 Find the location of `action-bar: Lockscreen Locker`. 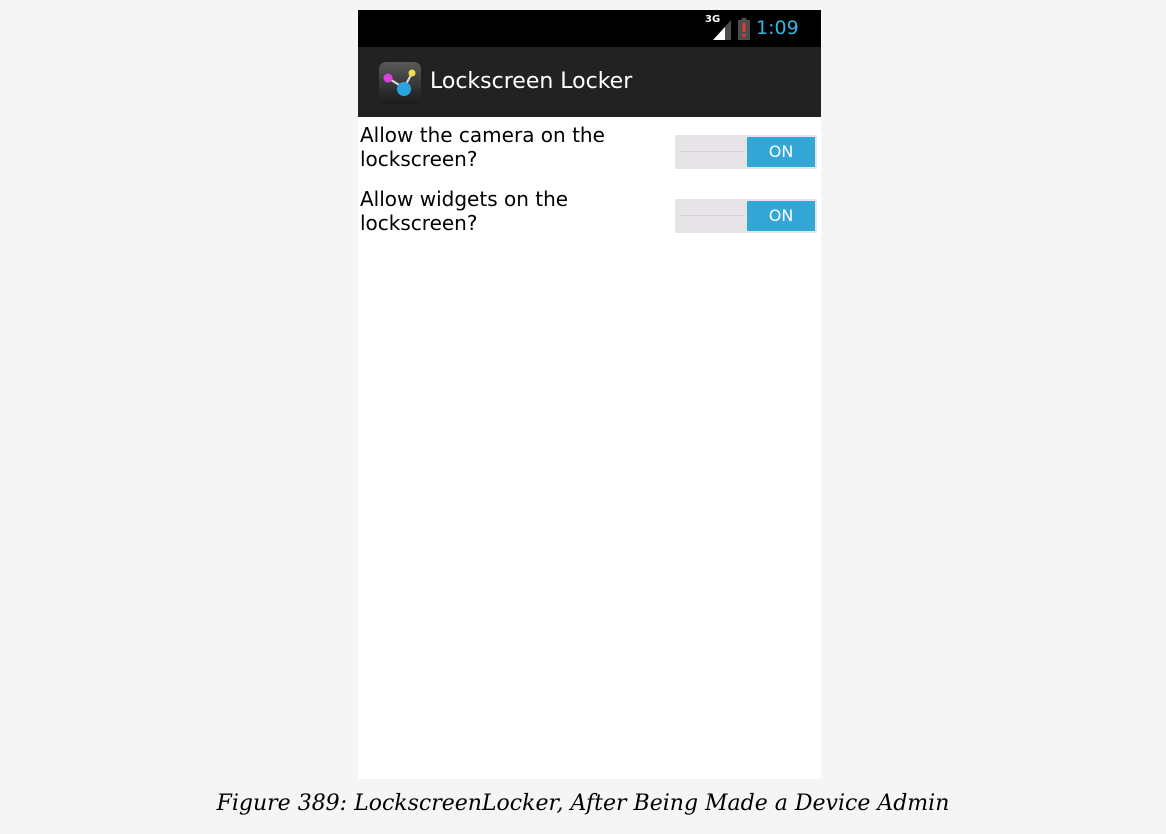

action-bar: Lockscreen Locker is located at coordinates (589, 82).